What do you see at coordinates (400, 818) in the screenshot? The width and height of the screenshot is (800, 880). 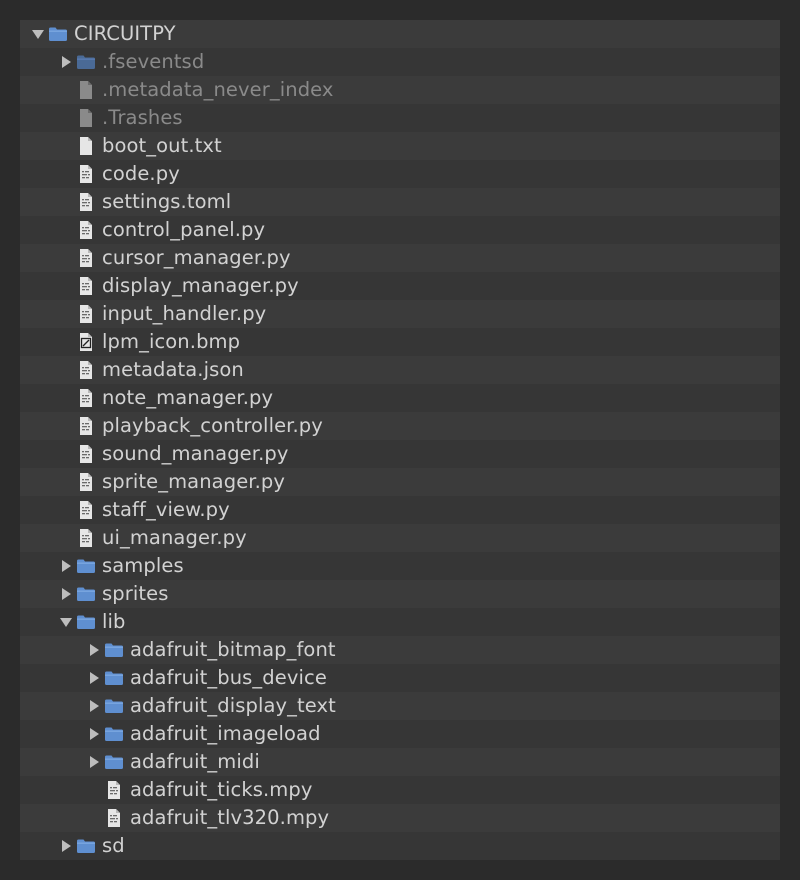 I see `tree-row-adafruit-tlv320-mpy: adafruit_tlv320.mpy` at bounding box center [400, 818].